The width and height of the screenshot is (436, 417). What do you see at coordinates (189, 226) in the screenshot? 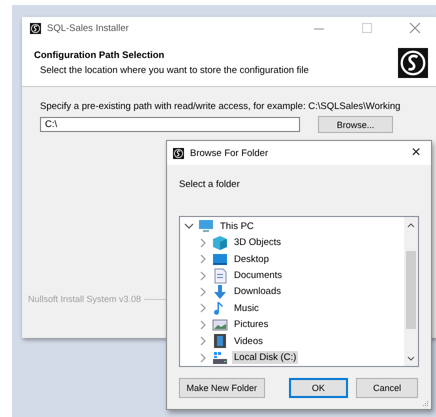
I see `chevron-icon` at bounding box center [189, 226].